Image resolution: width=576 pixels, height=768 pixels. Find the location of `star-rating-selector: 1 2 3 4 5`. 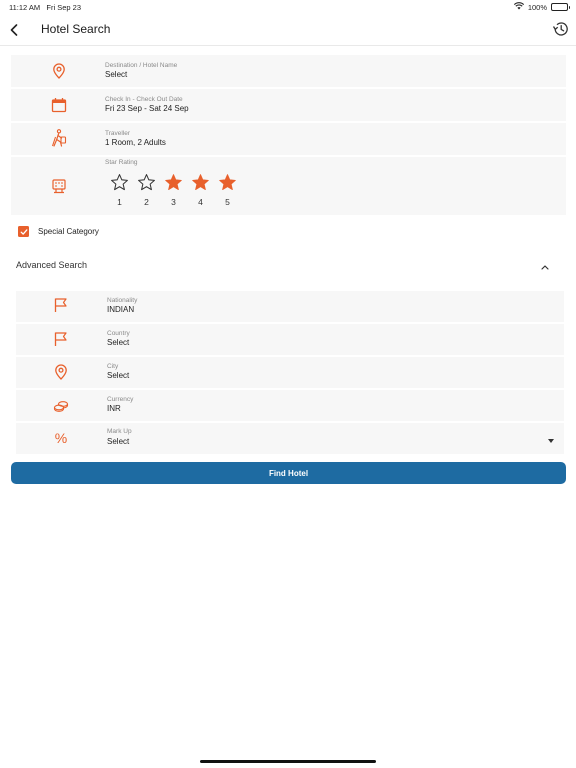

star-rating-selector: 1 2 3 4 5 is located at coordinates (173, 190).